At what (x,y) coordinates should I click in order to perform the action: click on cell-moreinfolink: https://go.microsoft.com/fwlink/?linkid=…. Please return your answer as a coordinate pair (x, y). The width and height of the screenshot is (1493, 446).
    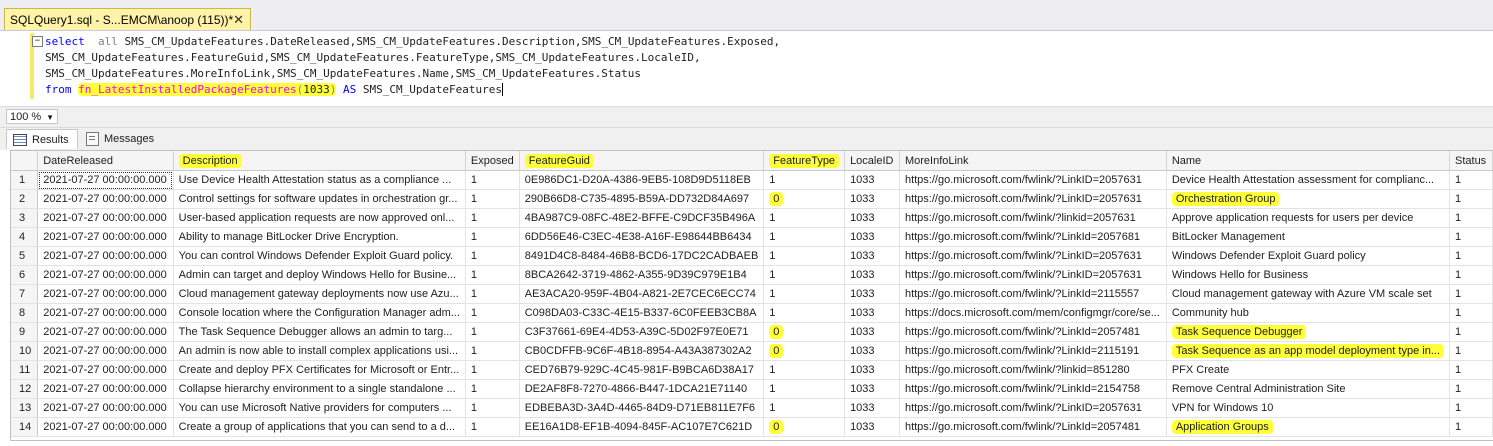
    Looking at the image, I should click on (1033, 218).